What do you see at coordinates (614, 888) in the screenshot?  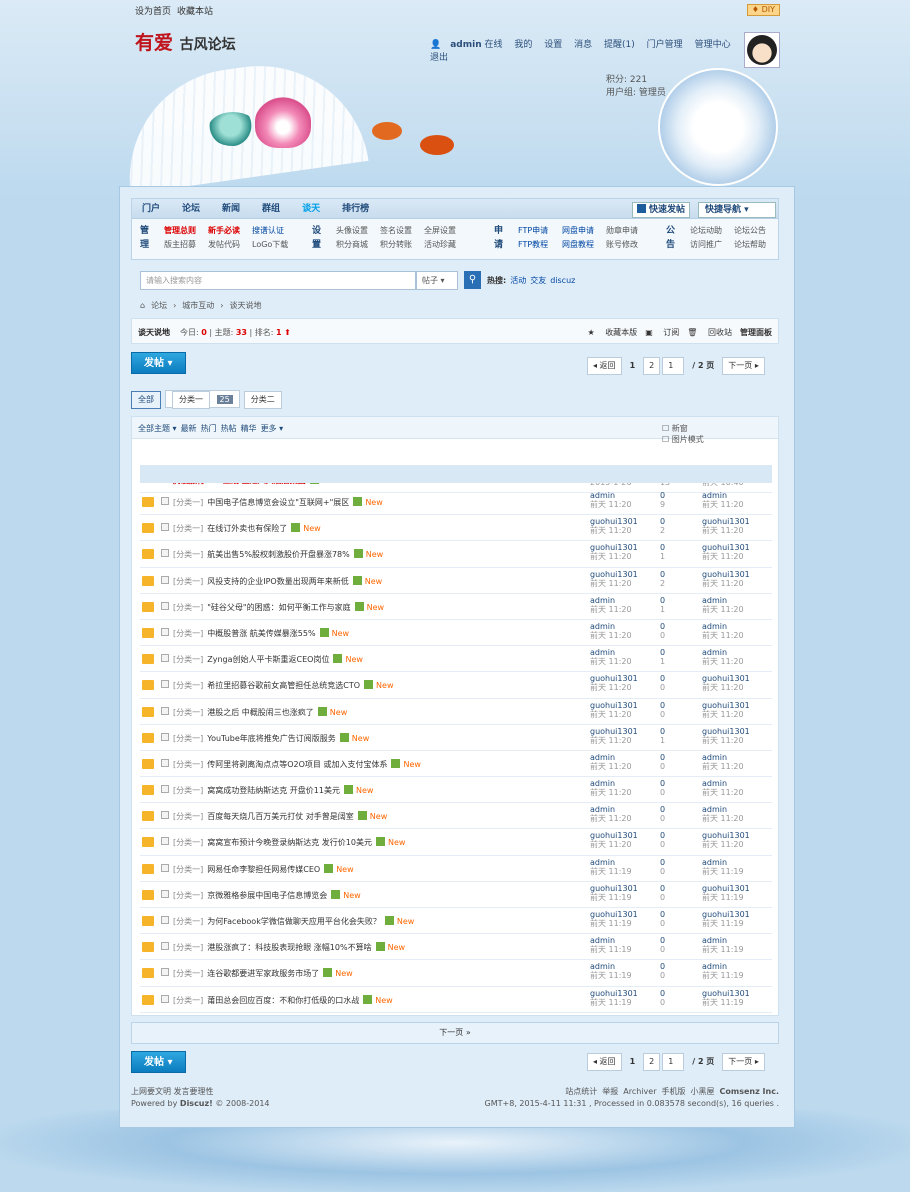 I see `author-link: guohui1301` at bounding box center [614, 888].